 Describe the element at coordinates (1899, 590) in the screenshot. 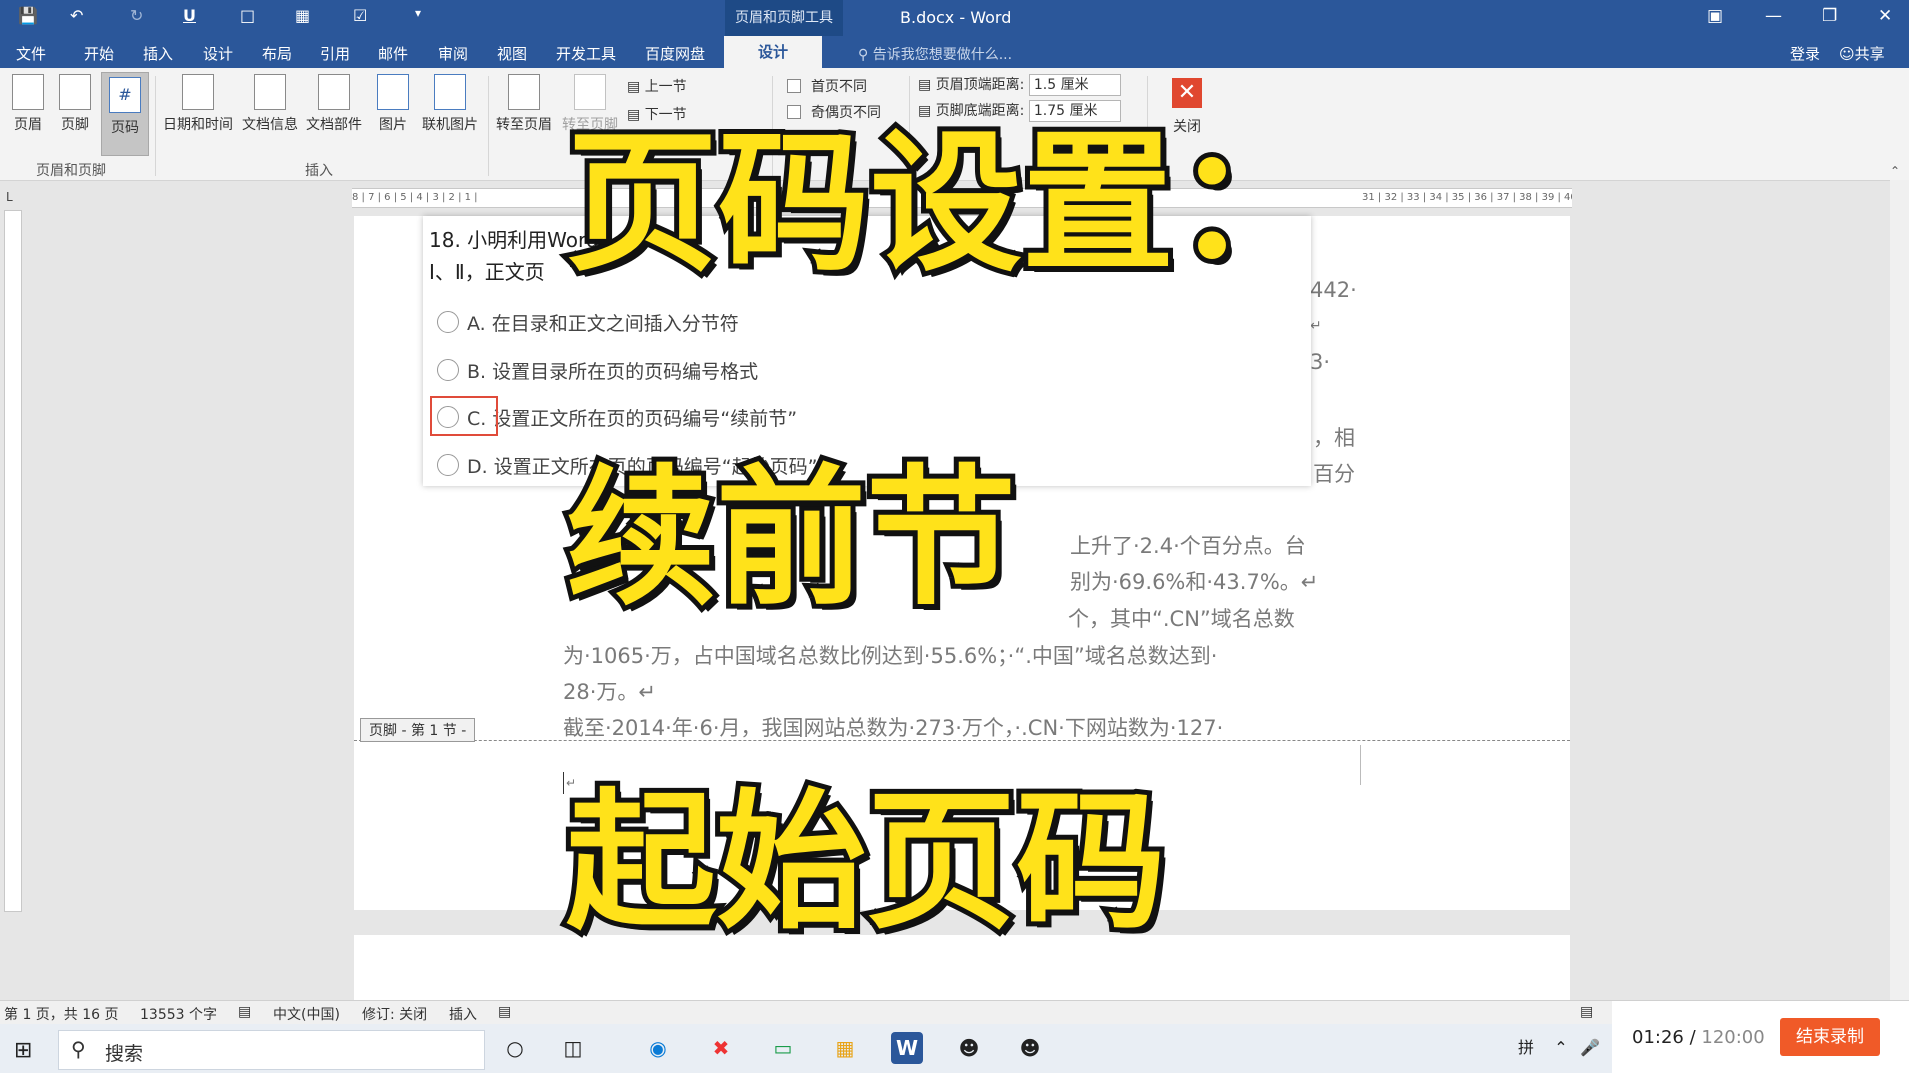

I see `vertical-scrollbar` at that location.